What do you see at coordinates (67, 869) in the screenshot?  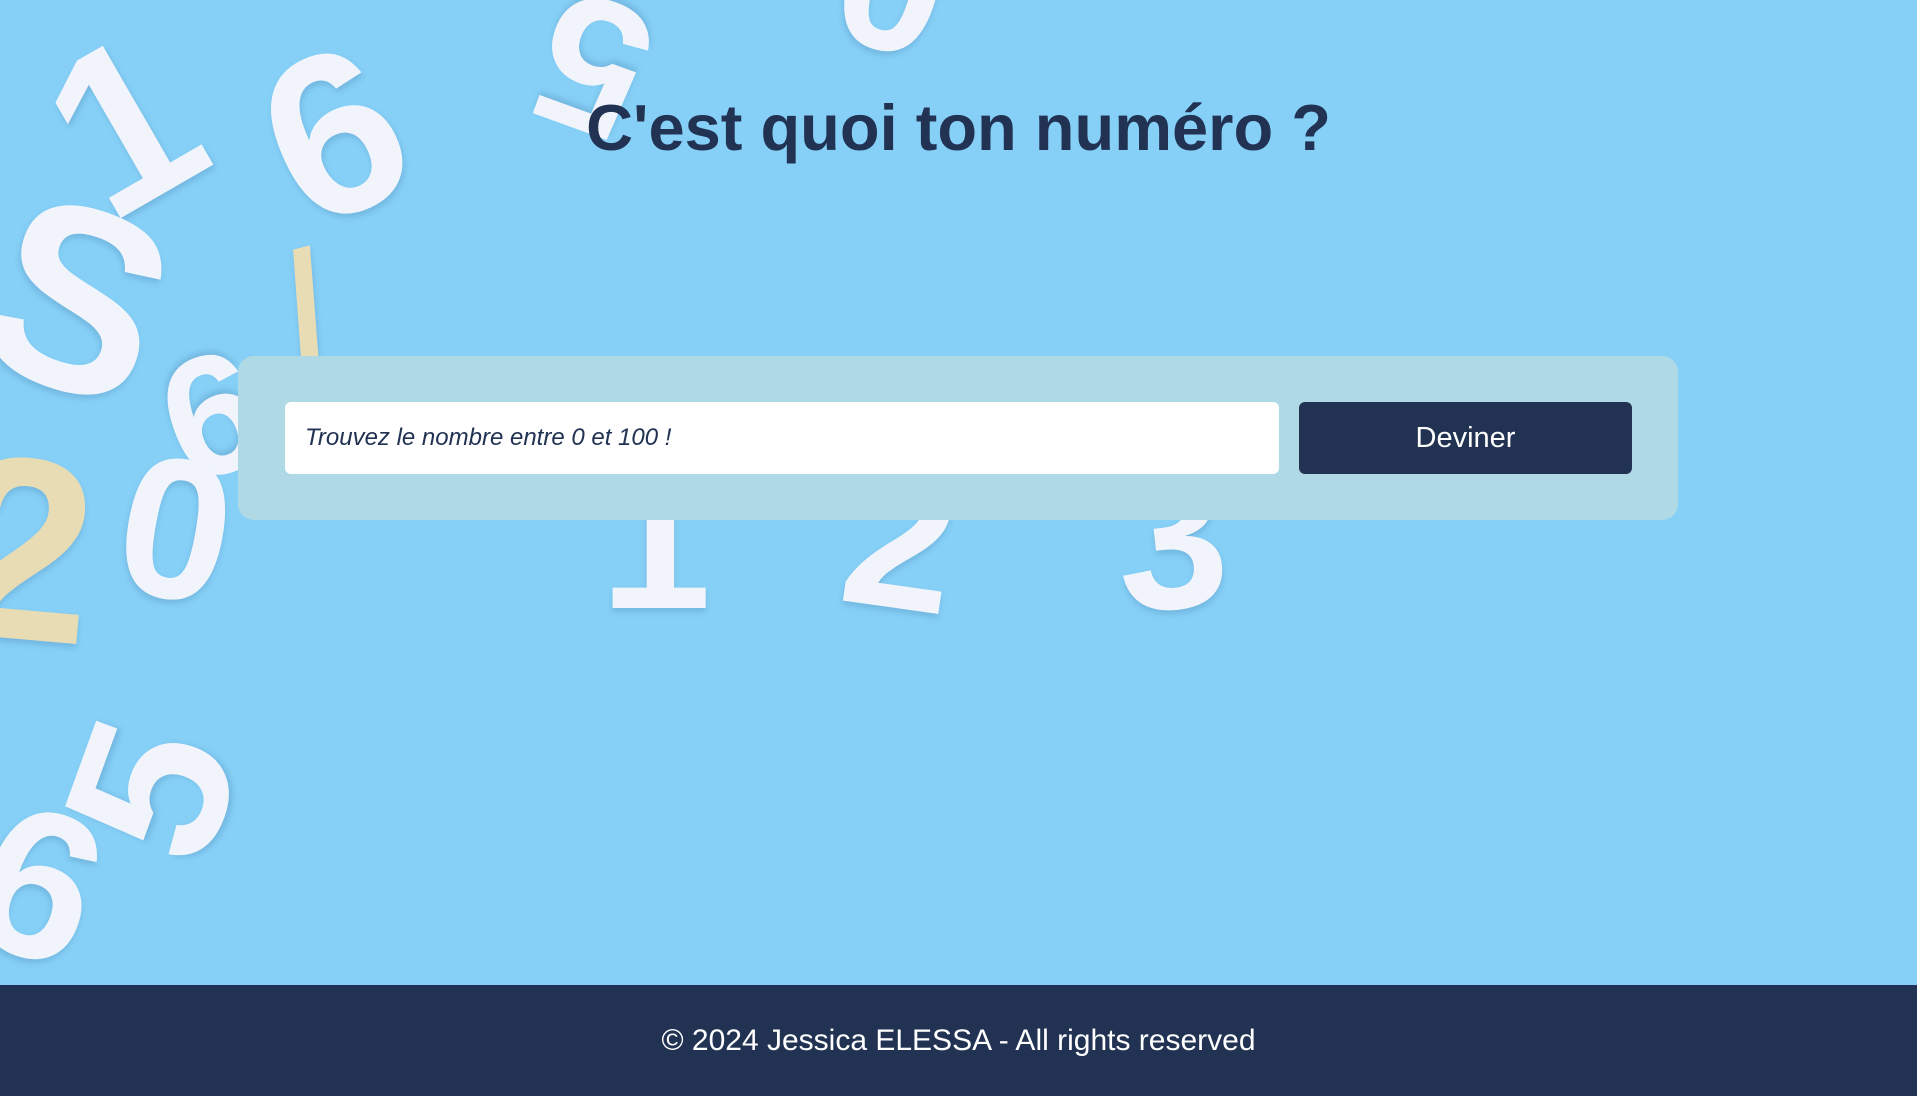 I see `bg-digit-decoration: 6` at bounding box center [67, 869].